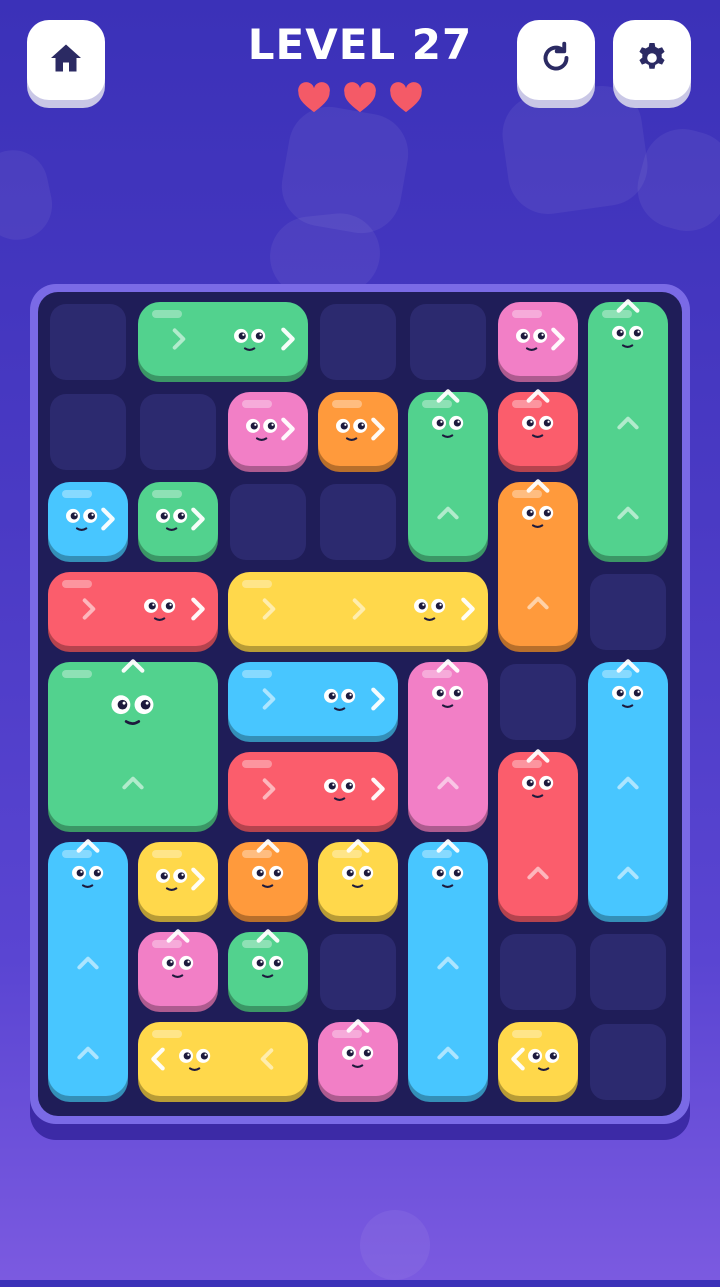 This screenshot has height=1287, width=720. Describe the element at coordinates (556, 60) in the screenshot. I see `restart-button` at that location.